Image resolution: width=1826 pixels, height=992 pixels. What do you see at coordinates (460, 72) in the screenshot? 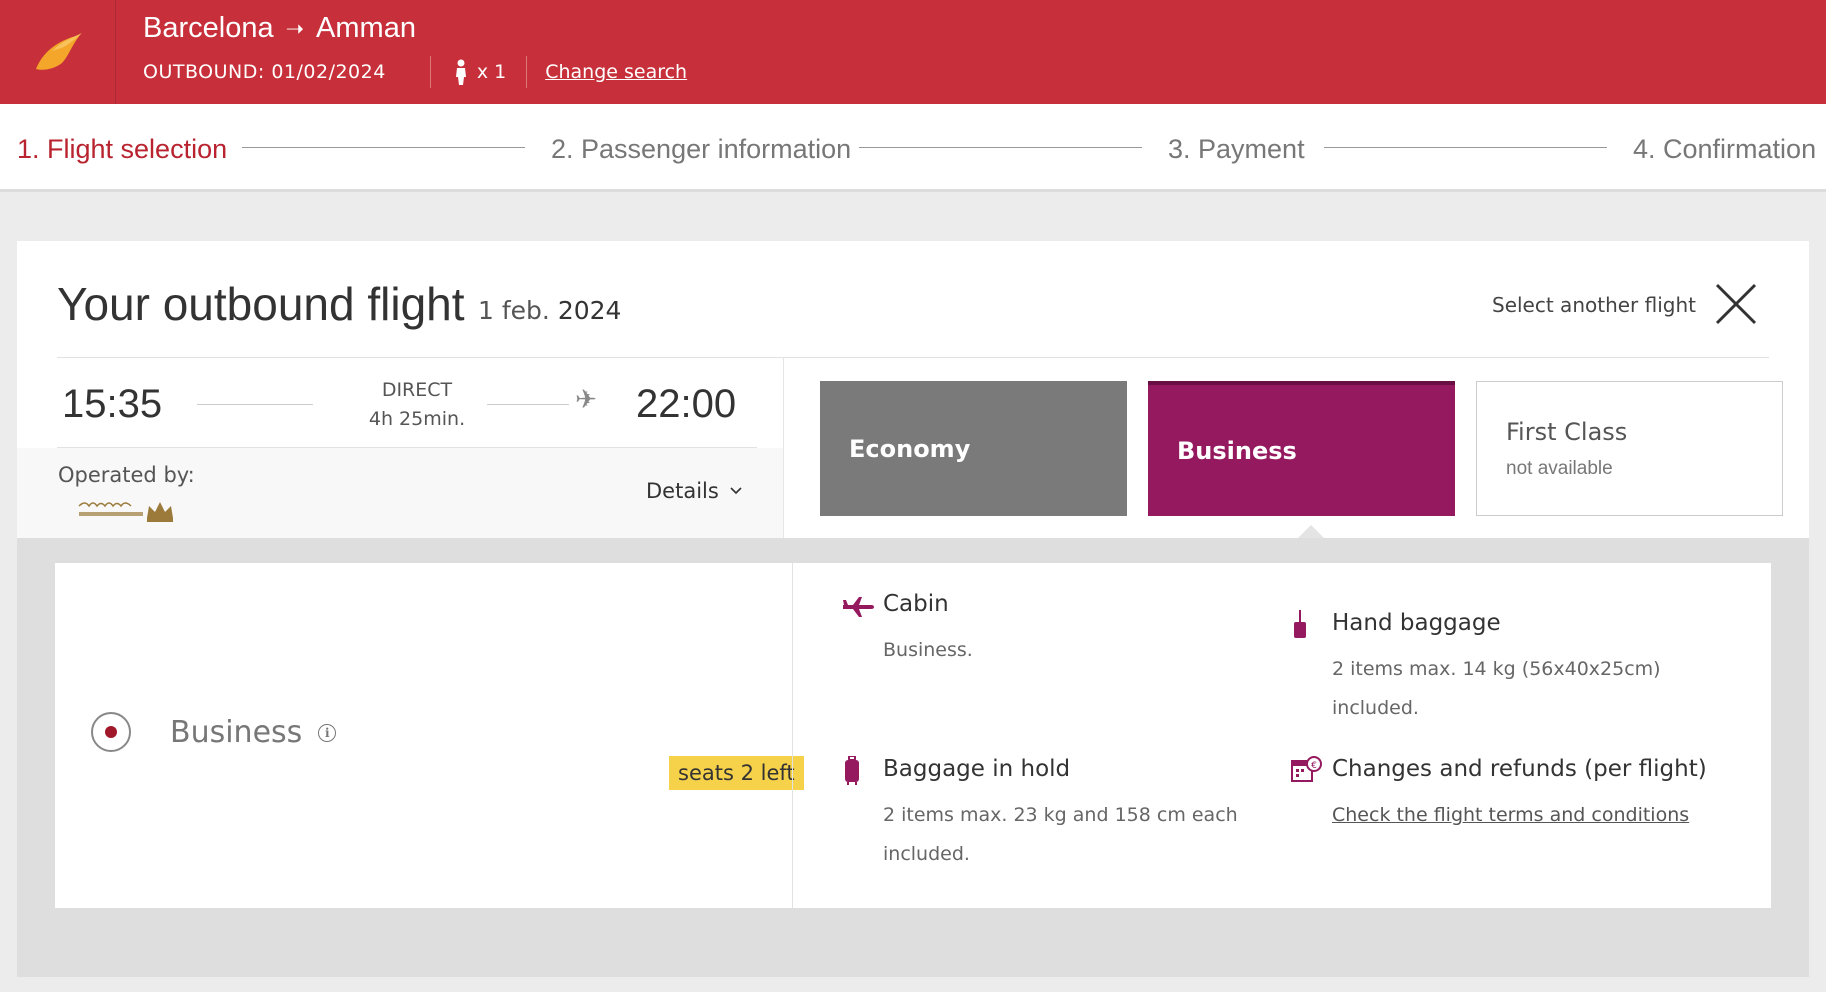
I see `person-icon` at bounding box center [460, 72].